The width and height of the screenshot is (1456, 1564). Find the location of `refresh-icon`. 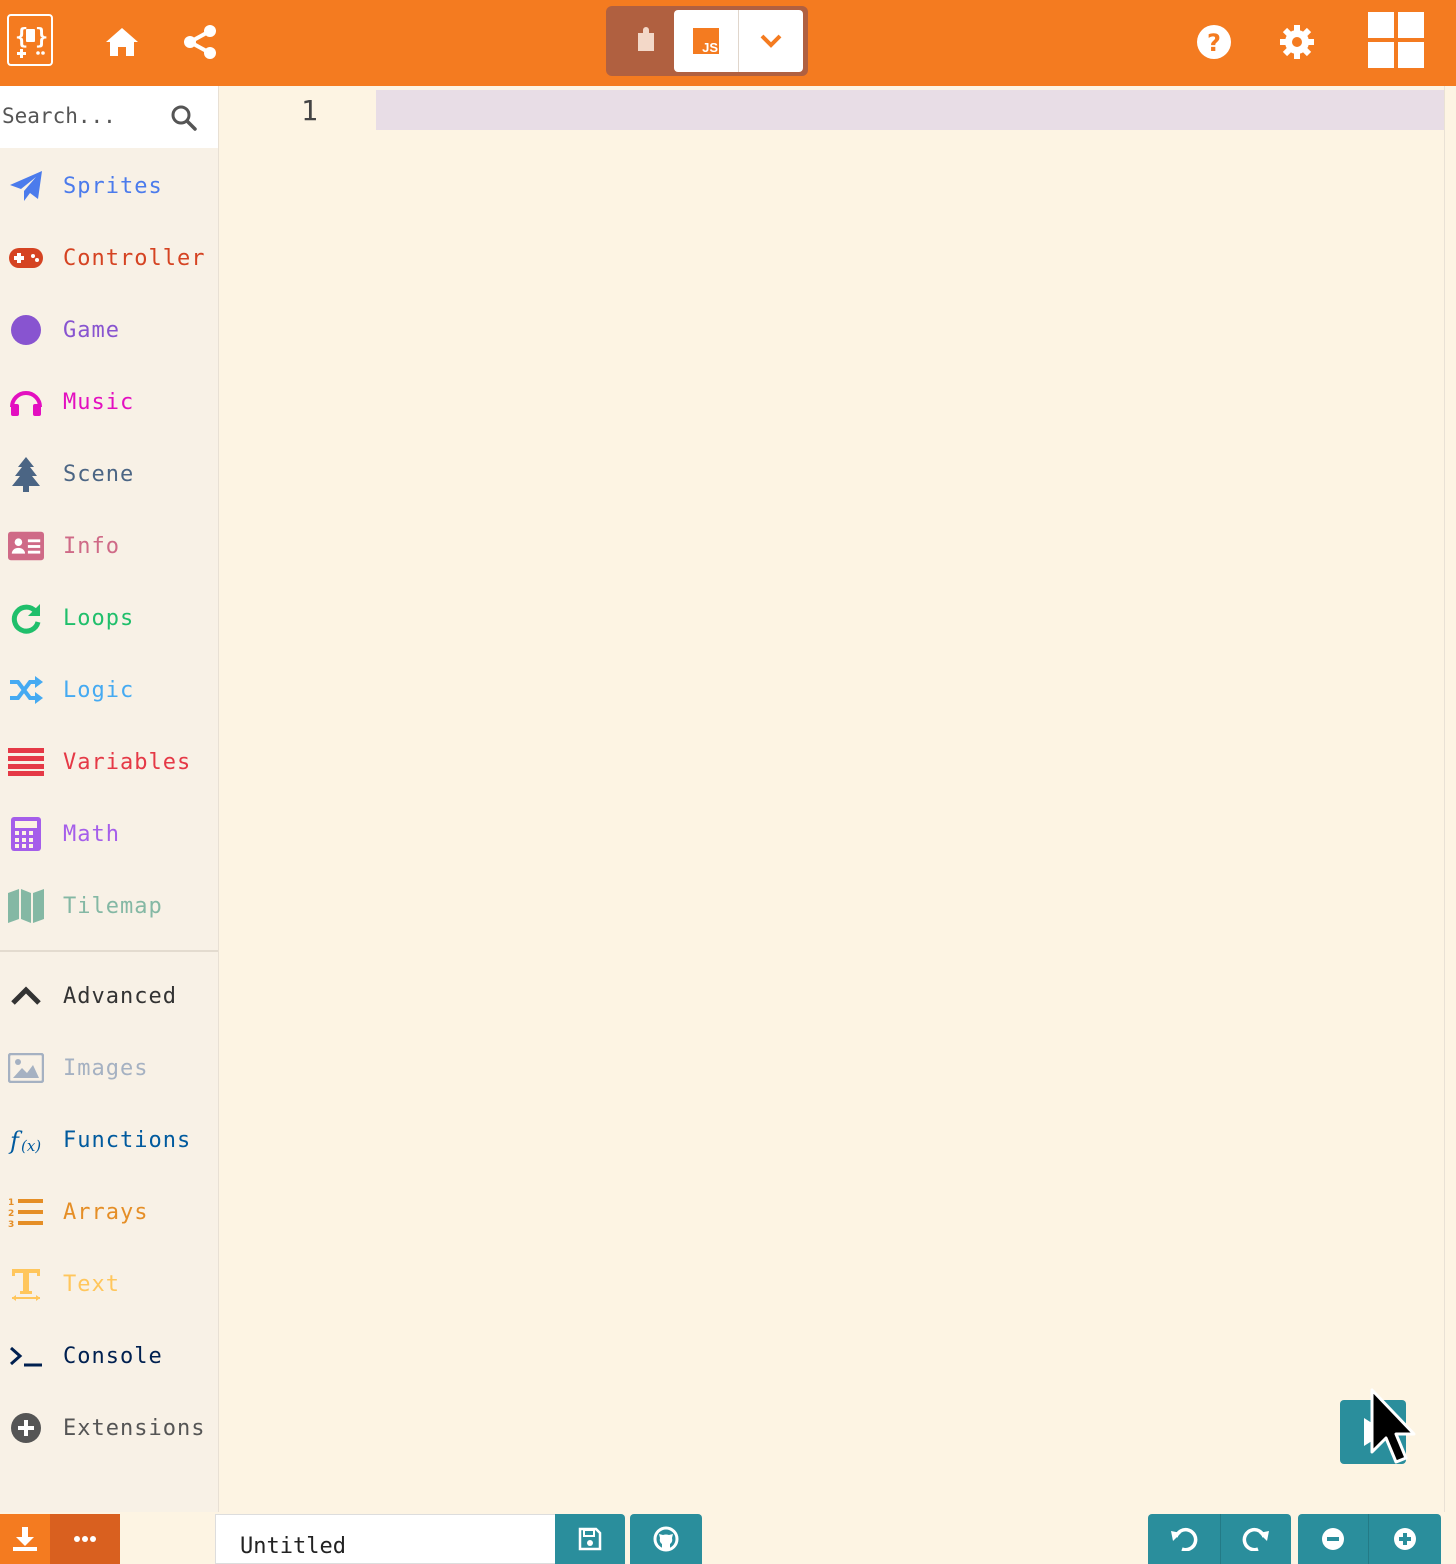

refresh-icon is located at coordinates (26, 618).